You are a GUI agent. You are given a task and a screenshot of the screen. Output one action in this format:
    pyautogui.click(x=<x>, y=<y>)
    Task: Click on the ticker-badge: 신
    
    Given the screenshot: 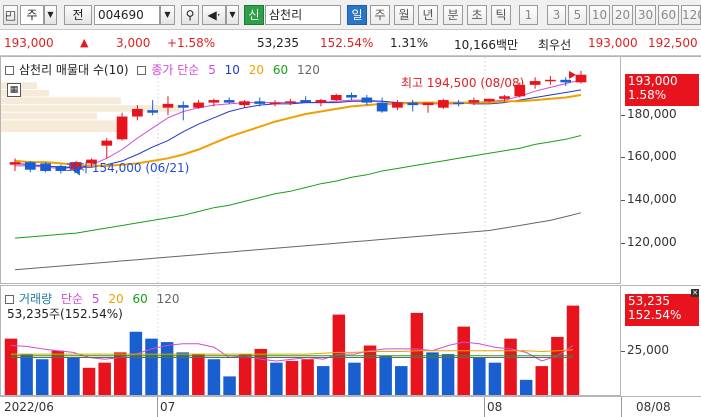 What is the action you would take?
    pyautogui.click(x=254, y=15)
    